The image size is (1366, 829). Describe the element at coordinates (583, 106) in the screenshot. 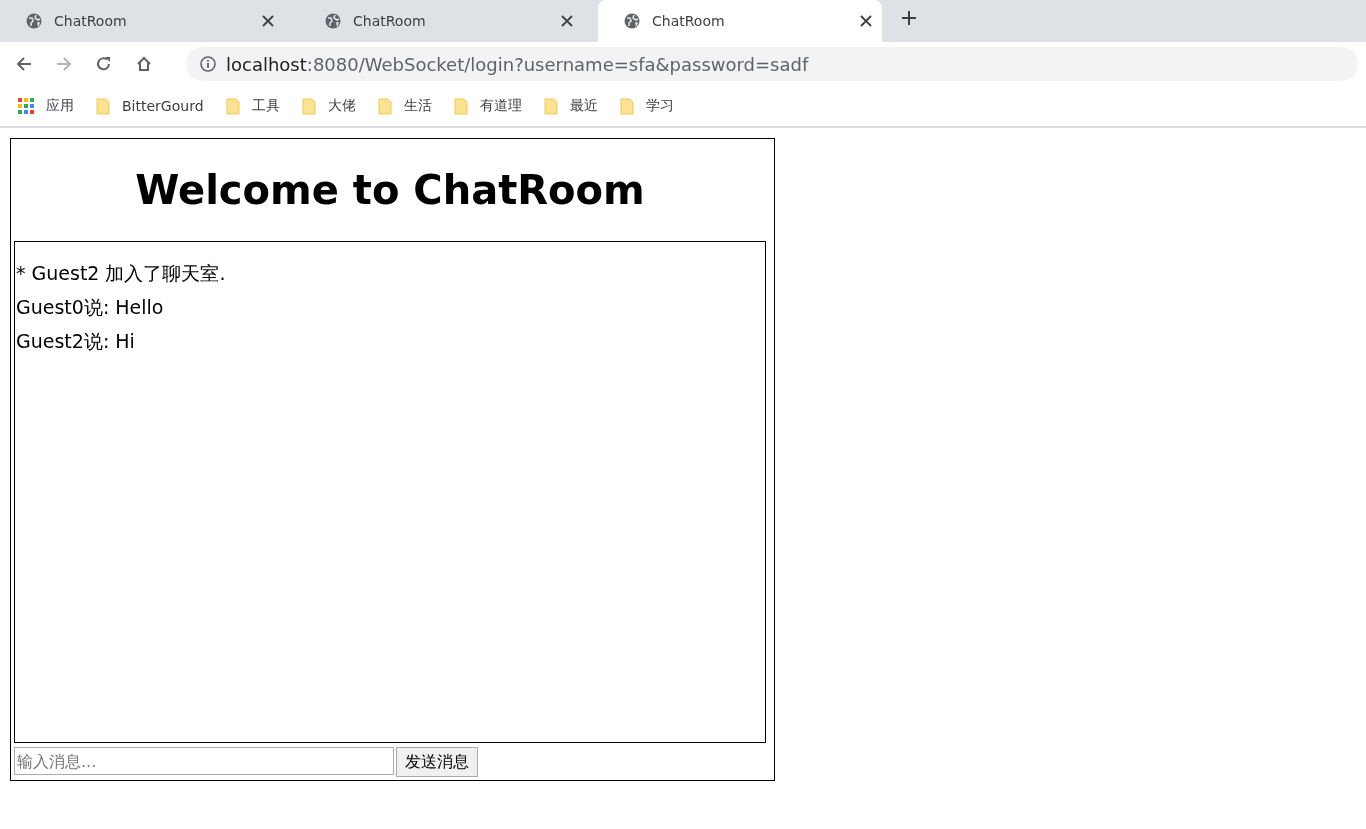

I see `bookmark-item: 最近` at that location.